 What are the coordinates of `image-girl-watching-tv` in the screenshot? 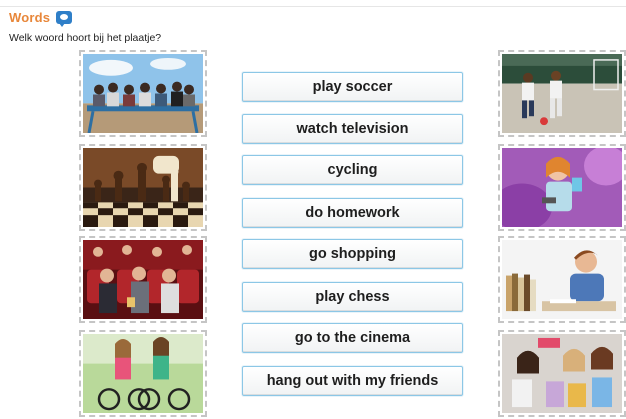 It's located at (562, 187).